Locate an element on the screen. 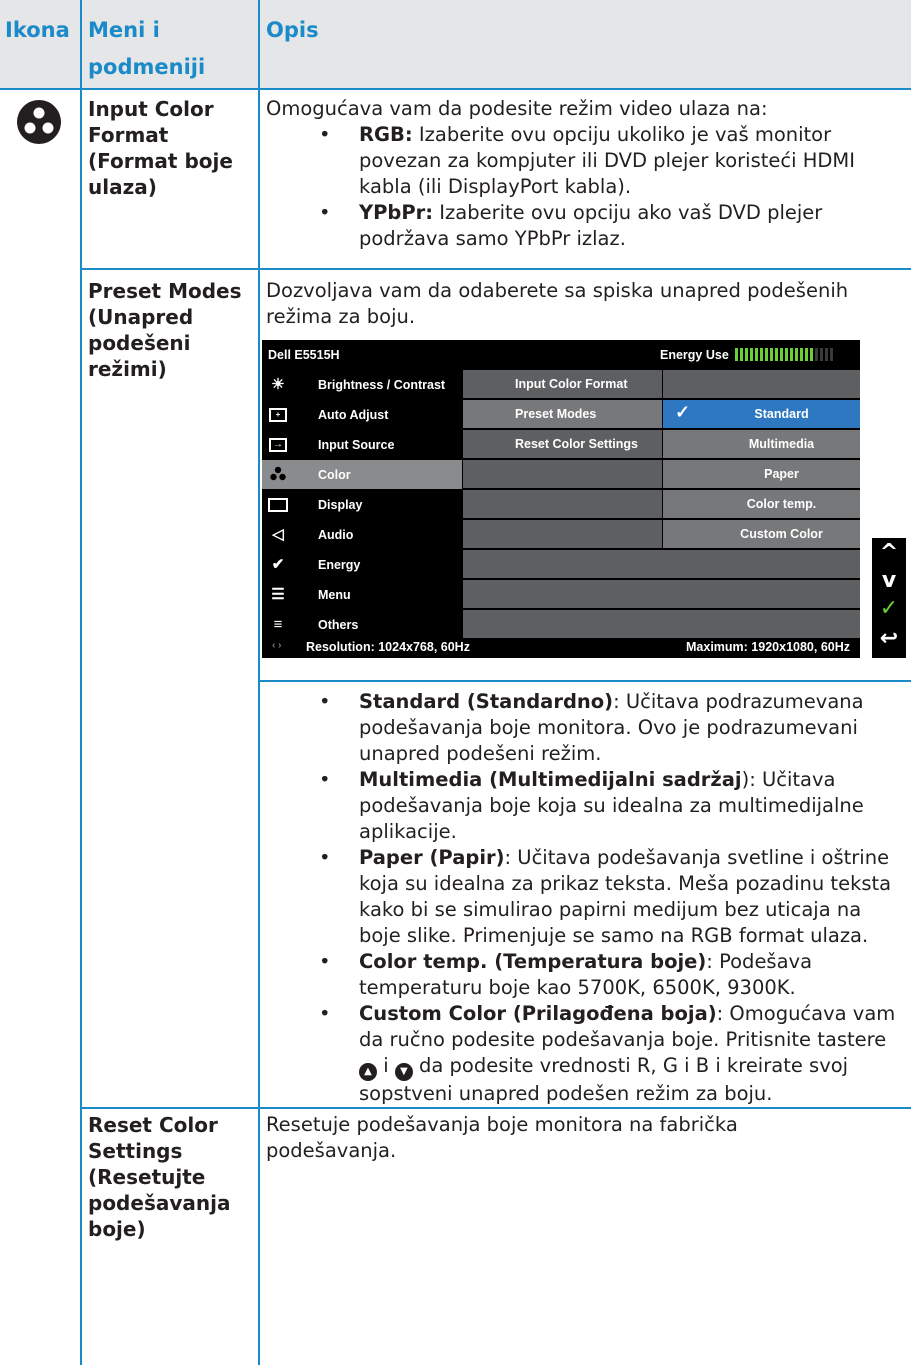 This screenshot has width=911, height=1365. list-item-term: Multimedia (Multimedijalni sadržaj is located at coordinates (550, 779).